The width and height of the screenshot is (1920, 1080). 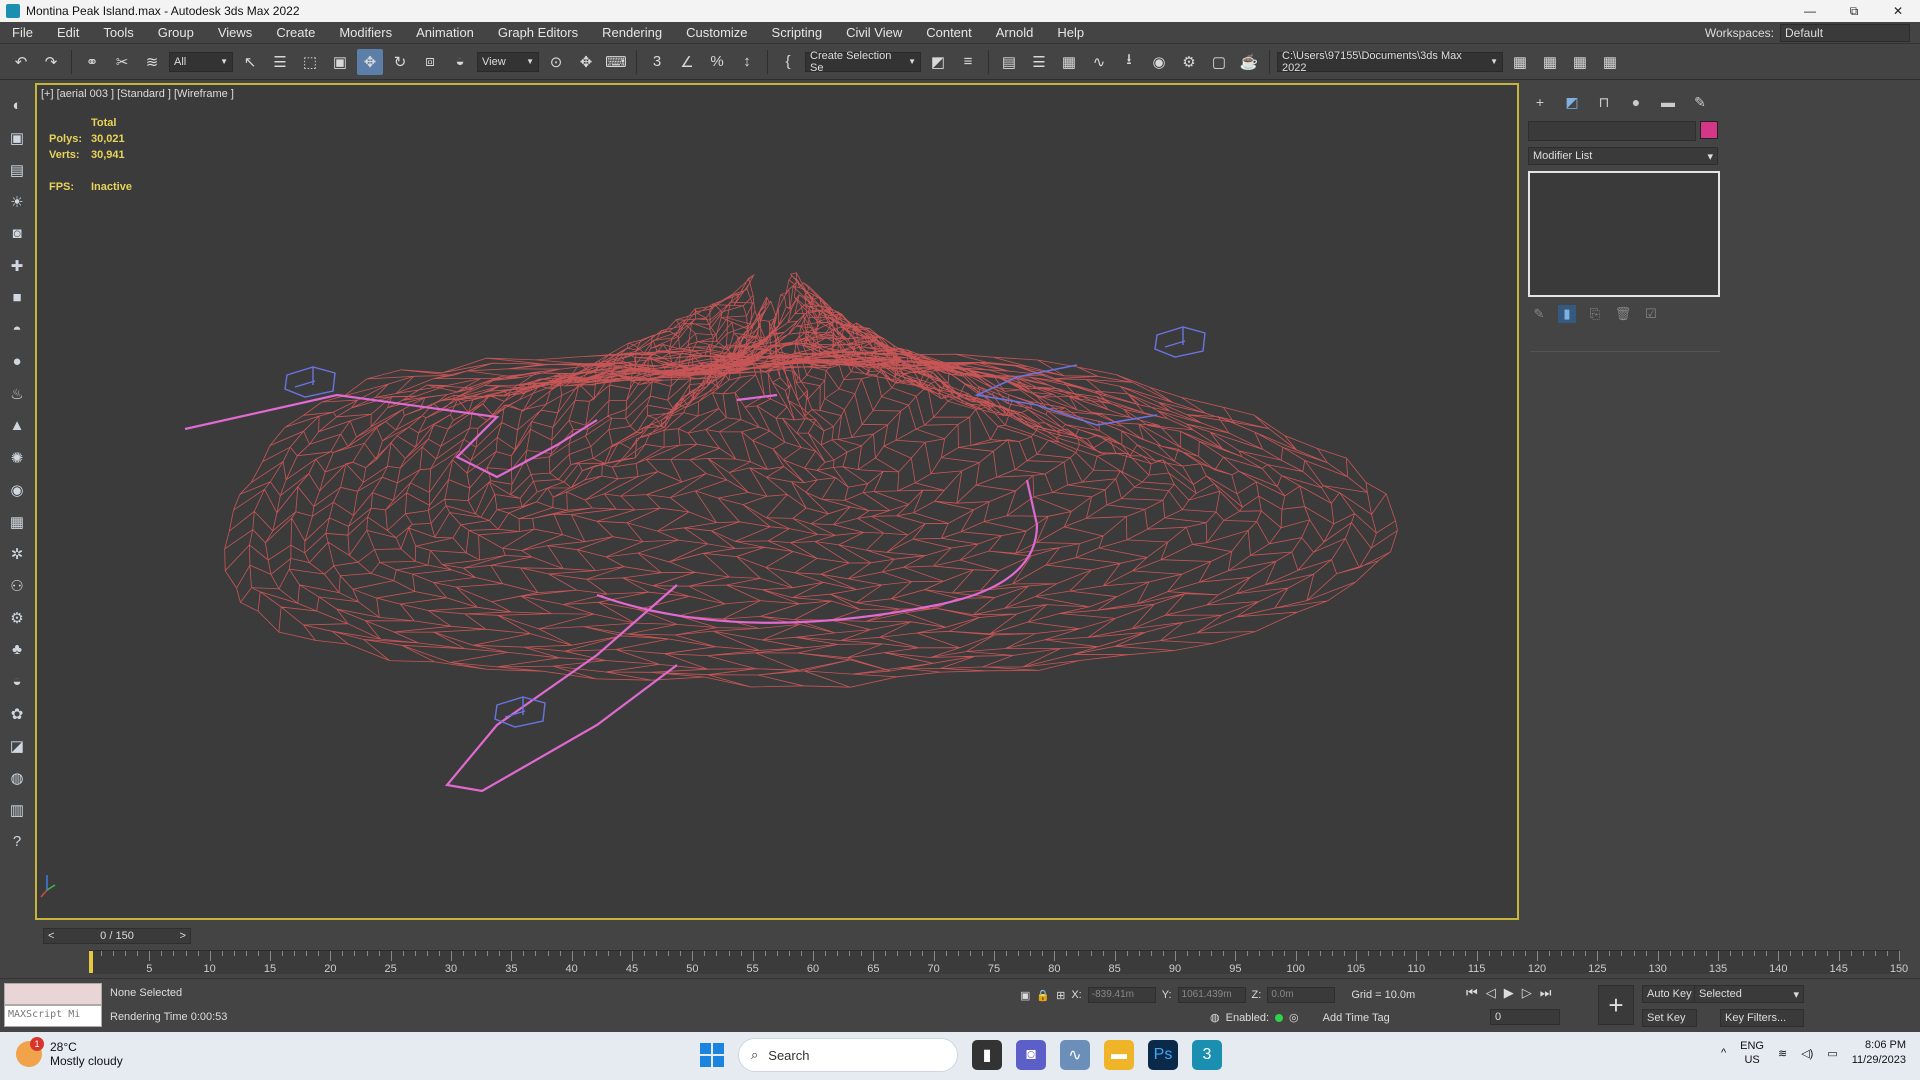 What do you see at coordinates (949, 32) in the screenshot?
I see `menu-content: Content` at bounding box center [949, 32].